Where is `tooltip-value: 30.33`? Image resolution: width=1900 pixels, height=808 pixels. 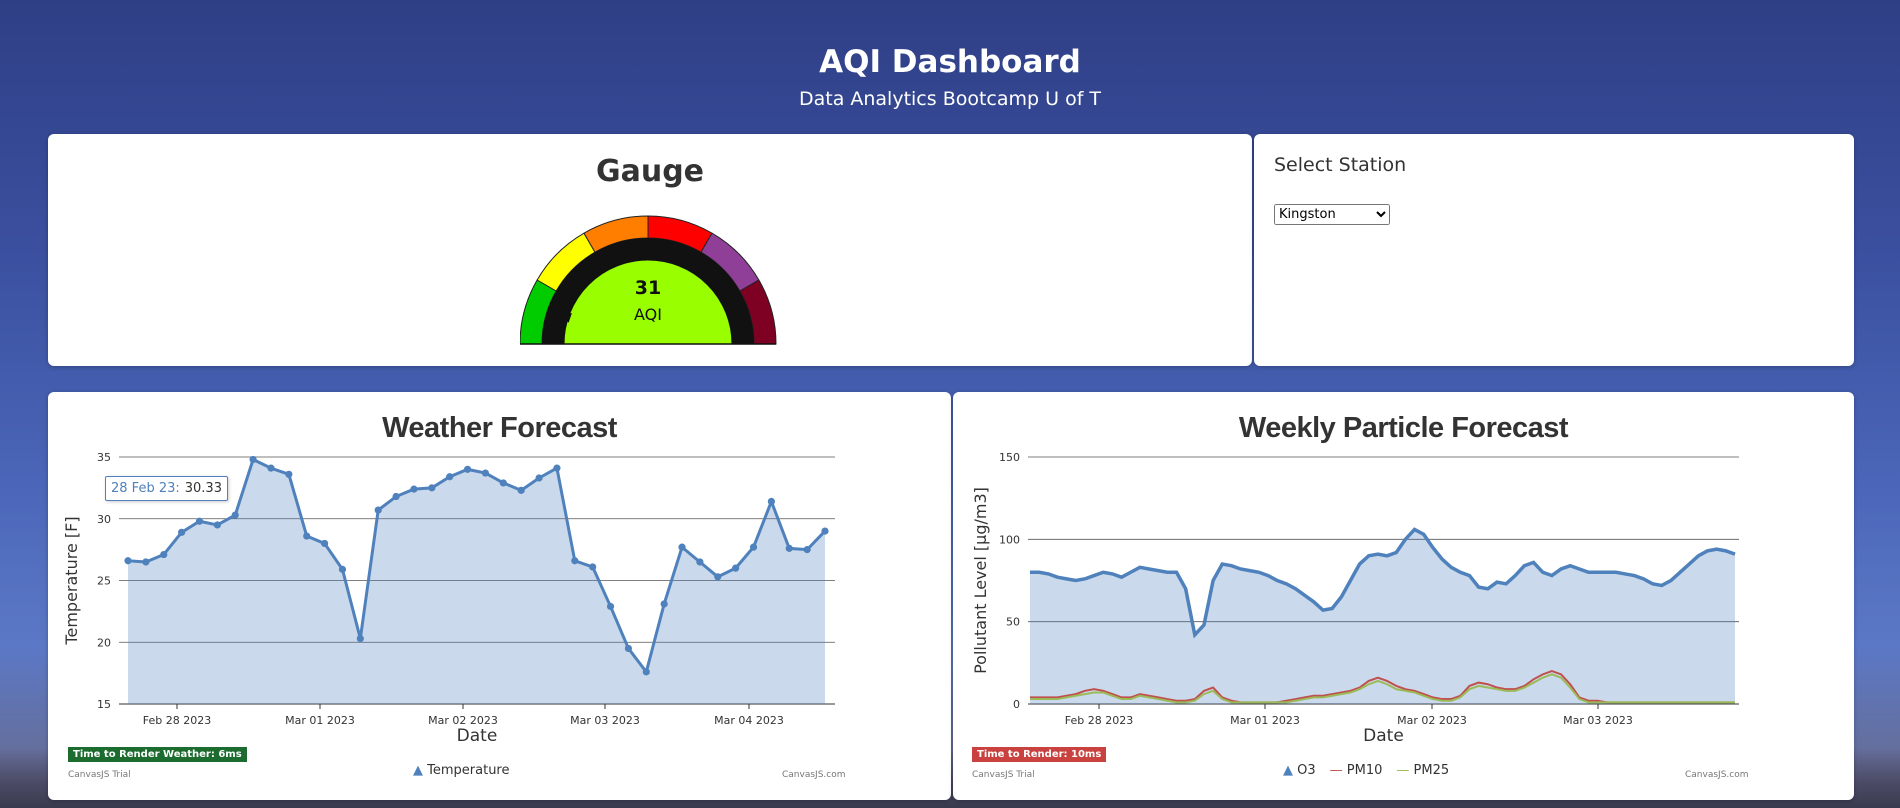
tooltip-value: 30.33 is located at coordinates (203, 488).